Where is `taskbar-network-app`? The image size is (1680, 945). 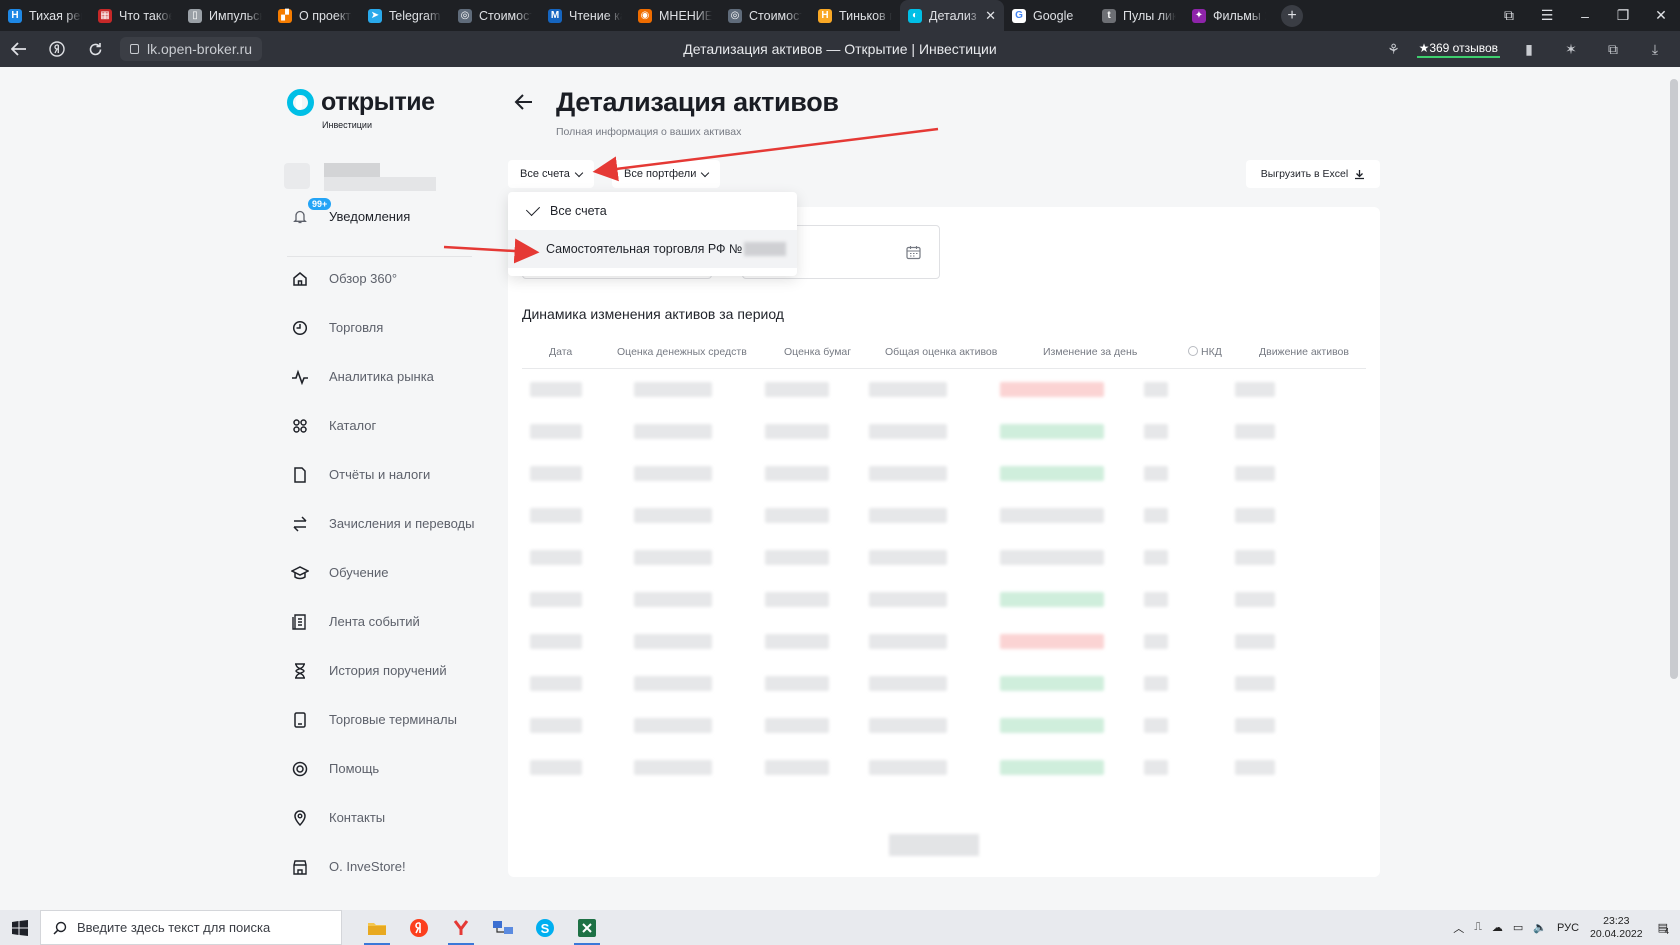
taskbar-network-app is located at coordinates (503, 927).